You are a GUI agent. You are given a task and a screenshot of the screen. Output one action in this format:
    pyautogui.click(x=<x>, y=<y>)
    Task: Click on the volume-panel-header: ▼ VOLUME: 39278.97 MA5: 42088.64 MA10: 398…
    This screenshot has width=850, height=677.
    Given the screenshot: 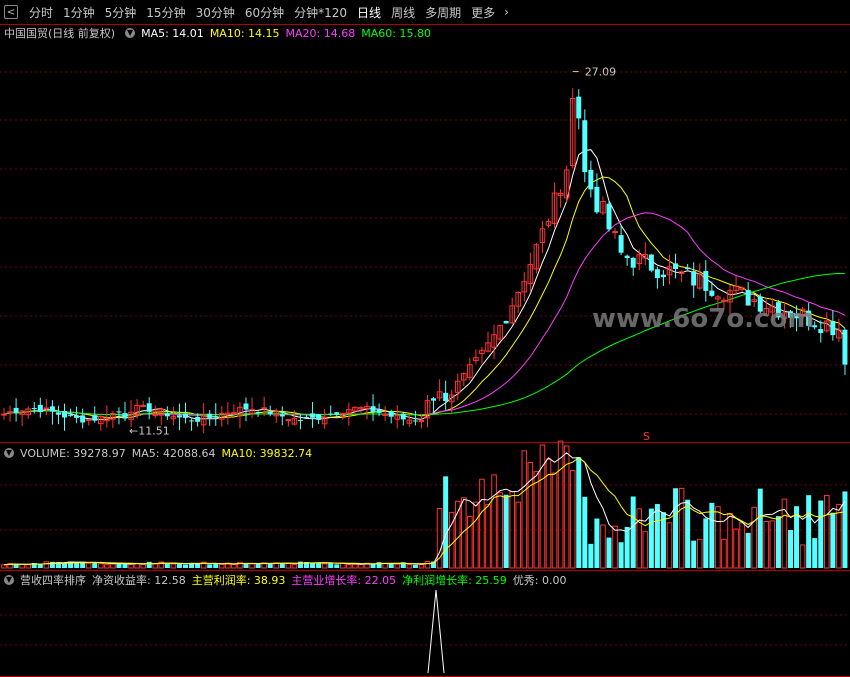 What is the action you would take?
    pyautogui.click(x=159, y=453)
    